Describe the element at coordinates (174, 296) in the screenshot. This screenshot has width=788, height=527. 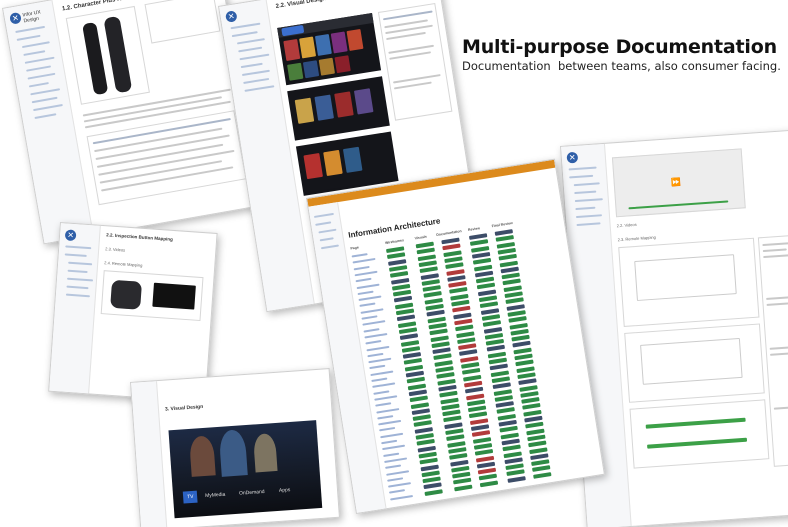
I see `screen-preview` at that location.